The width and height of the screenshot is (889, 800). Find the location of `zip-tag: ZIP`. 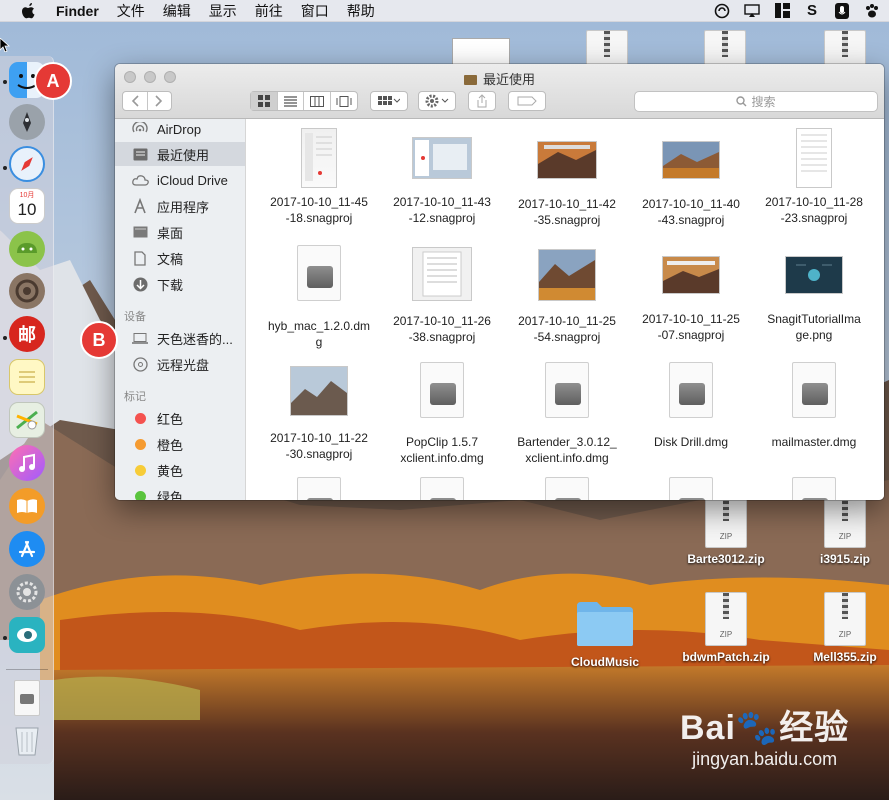

zip-tag: ZIP is located at coordinates (726, 536).